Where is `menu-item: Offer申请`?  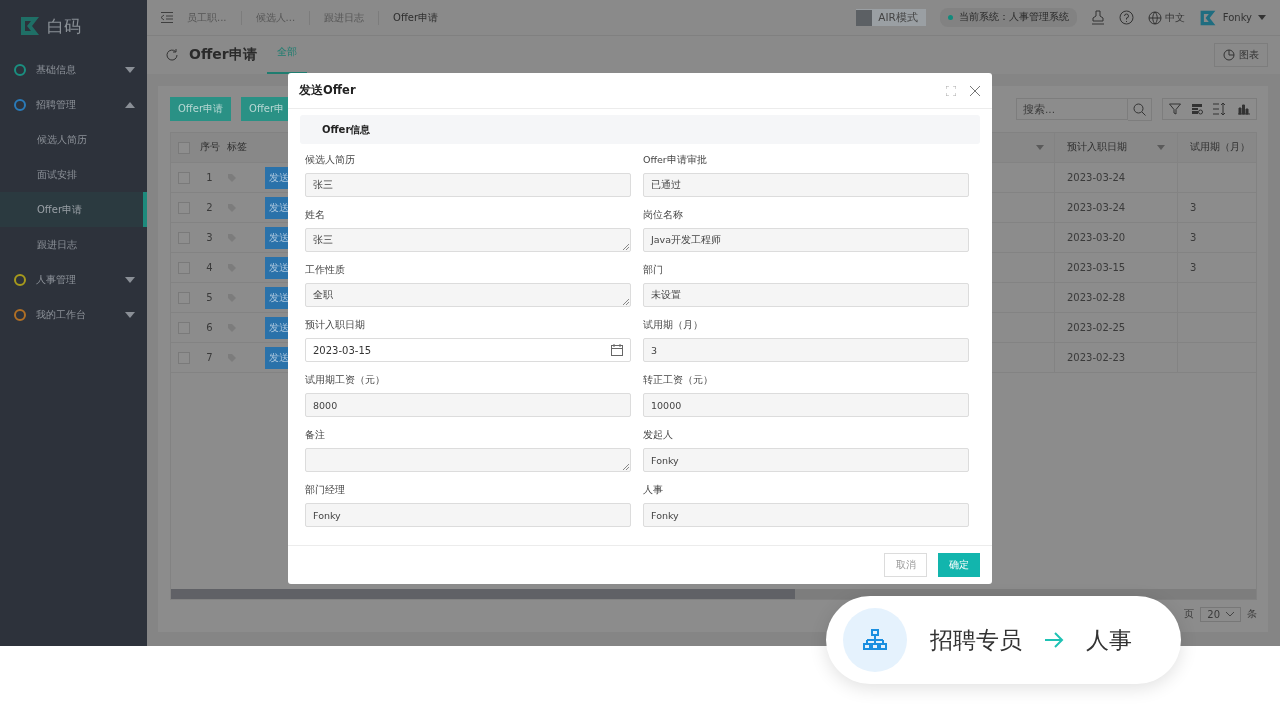 menu-item: Offer申请 is located at coordinates (73, 209).